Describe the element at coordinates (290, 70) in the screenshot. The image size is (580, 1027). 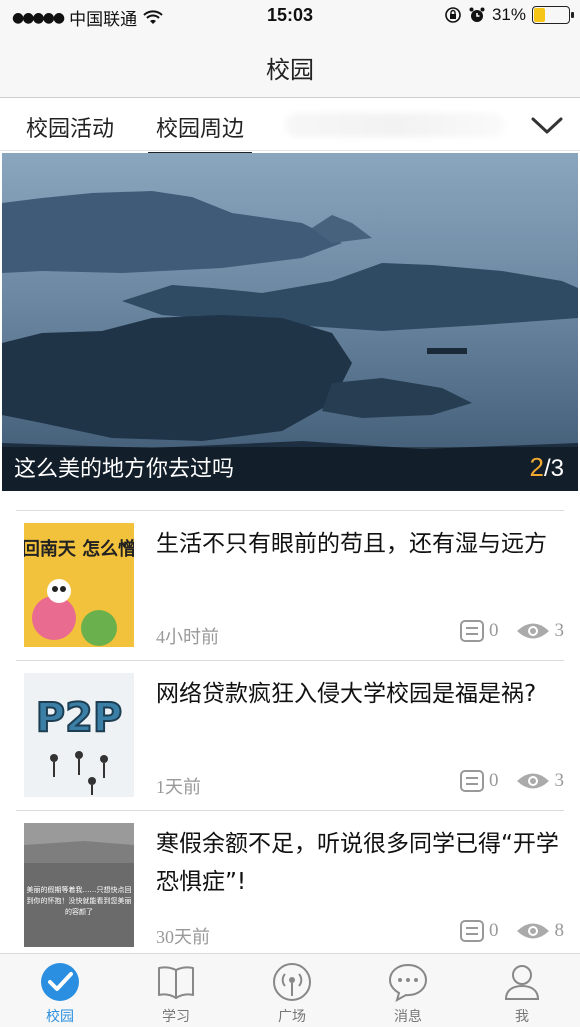
I see `page-title: 校园` at that location.